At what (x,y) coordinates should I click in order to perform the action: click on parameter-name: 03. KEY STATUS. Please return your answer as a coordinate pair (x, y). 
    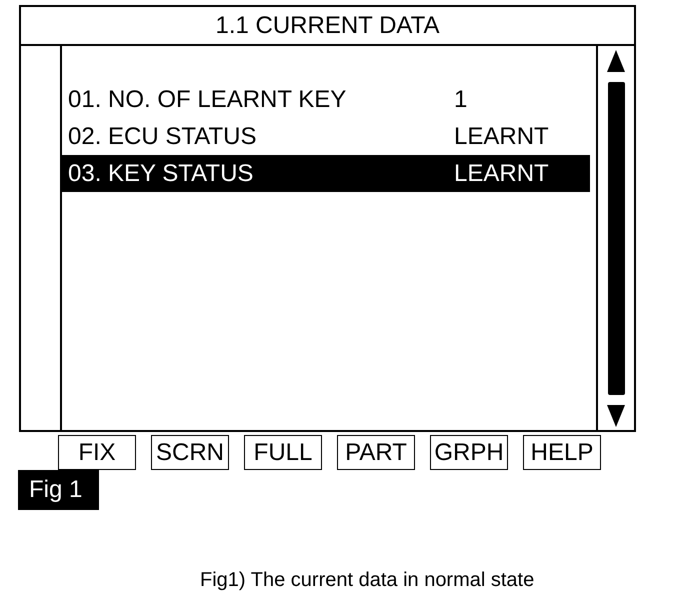
    Looking at the image, I should click on (160, 174).